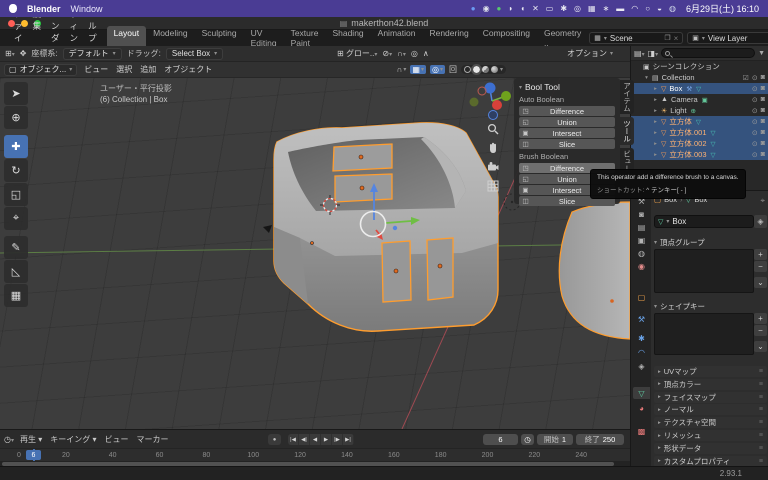  What do you see at coordinates (485, 69) in the screenshot?
I see `material-shading-button` at bounding box center [485, 69].